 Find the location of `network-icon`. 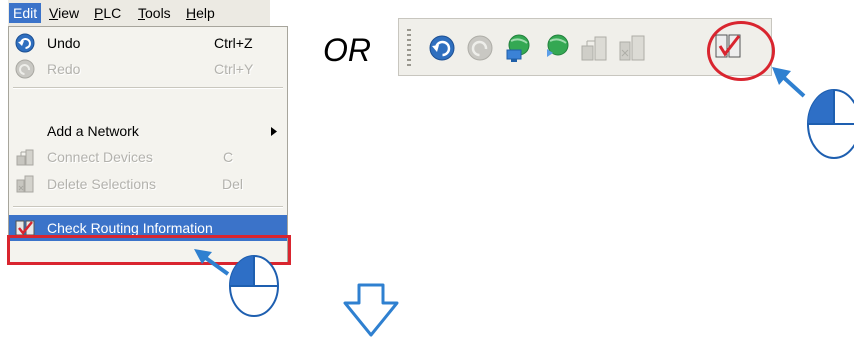

network-icon is located at coordinates (518, 48).